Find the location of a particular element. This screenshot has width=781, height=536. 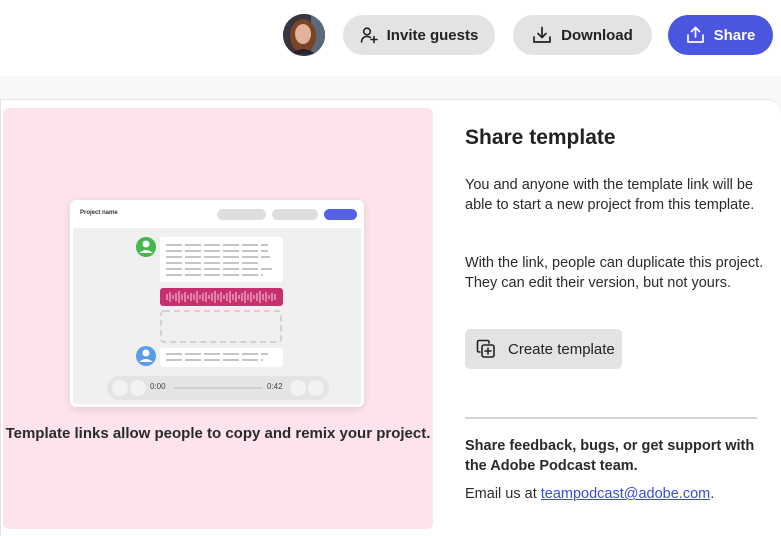

download-button: Download is located at coordinates (582, 35).